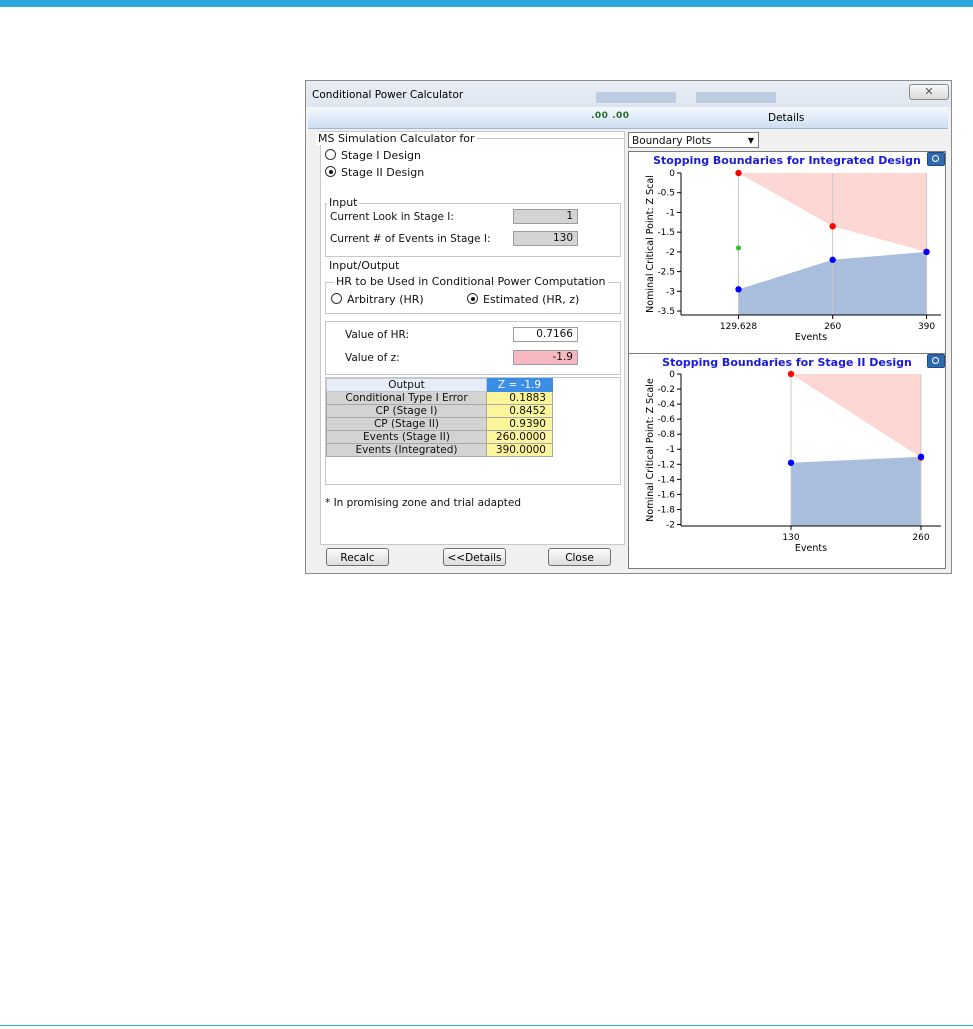 This screenshot has width=973, height=1029. Describe the element at coordinates (519, 411) in the screenshot. I see `row-value: 0.8452` at that location.